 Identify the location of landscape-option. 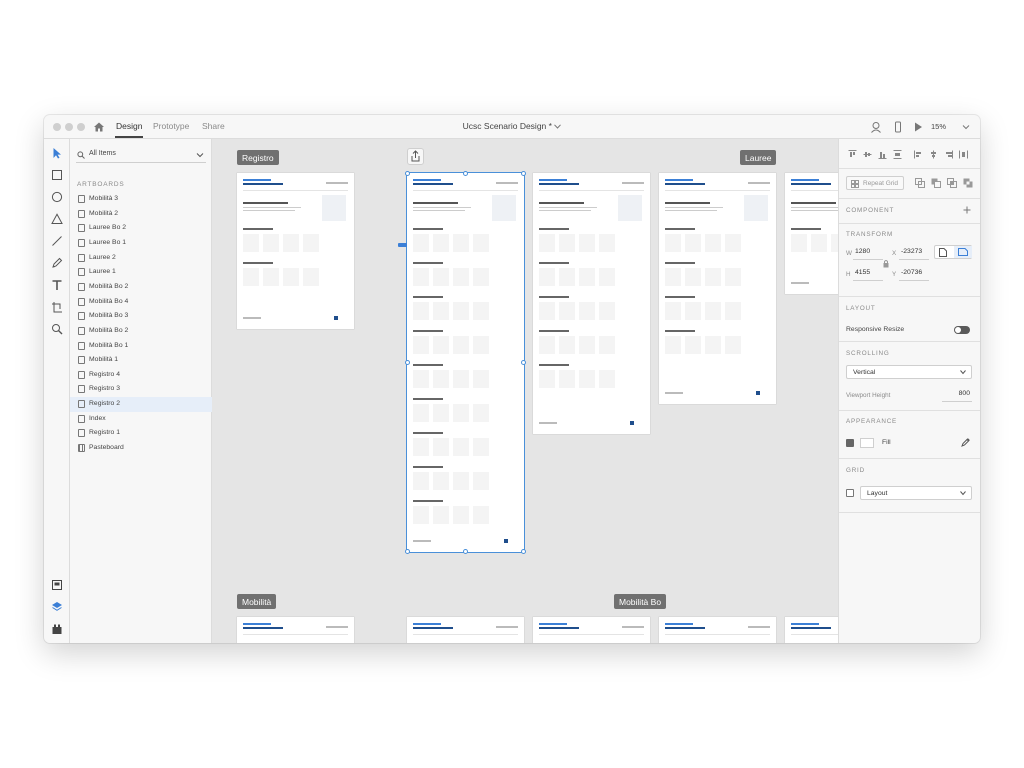
(963, 252).